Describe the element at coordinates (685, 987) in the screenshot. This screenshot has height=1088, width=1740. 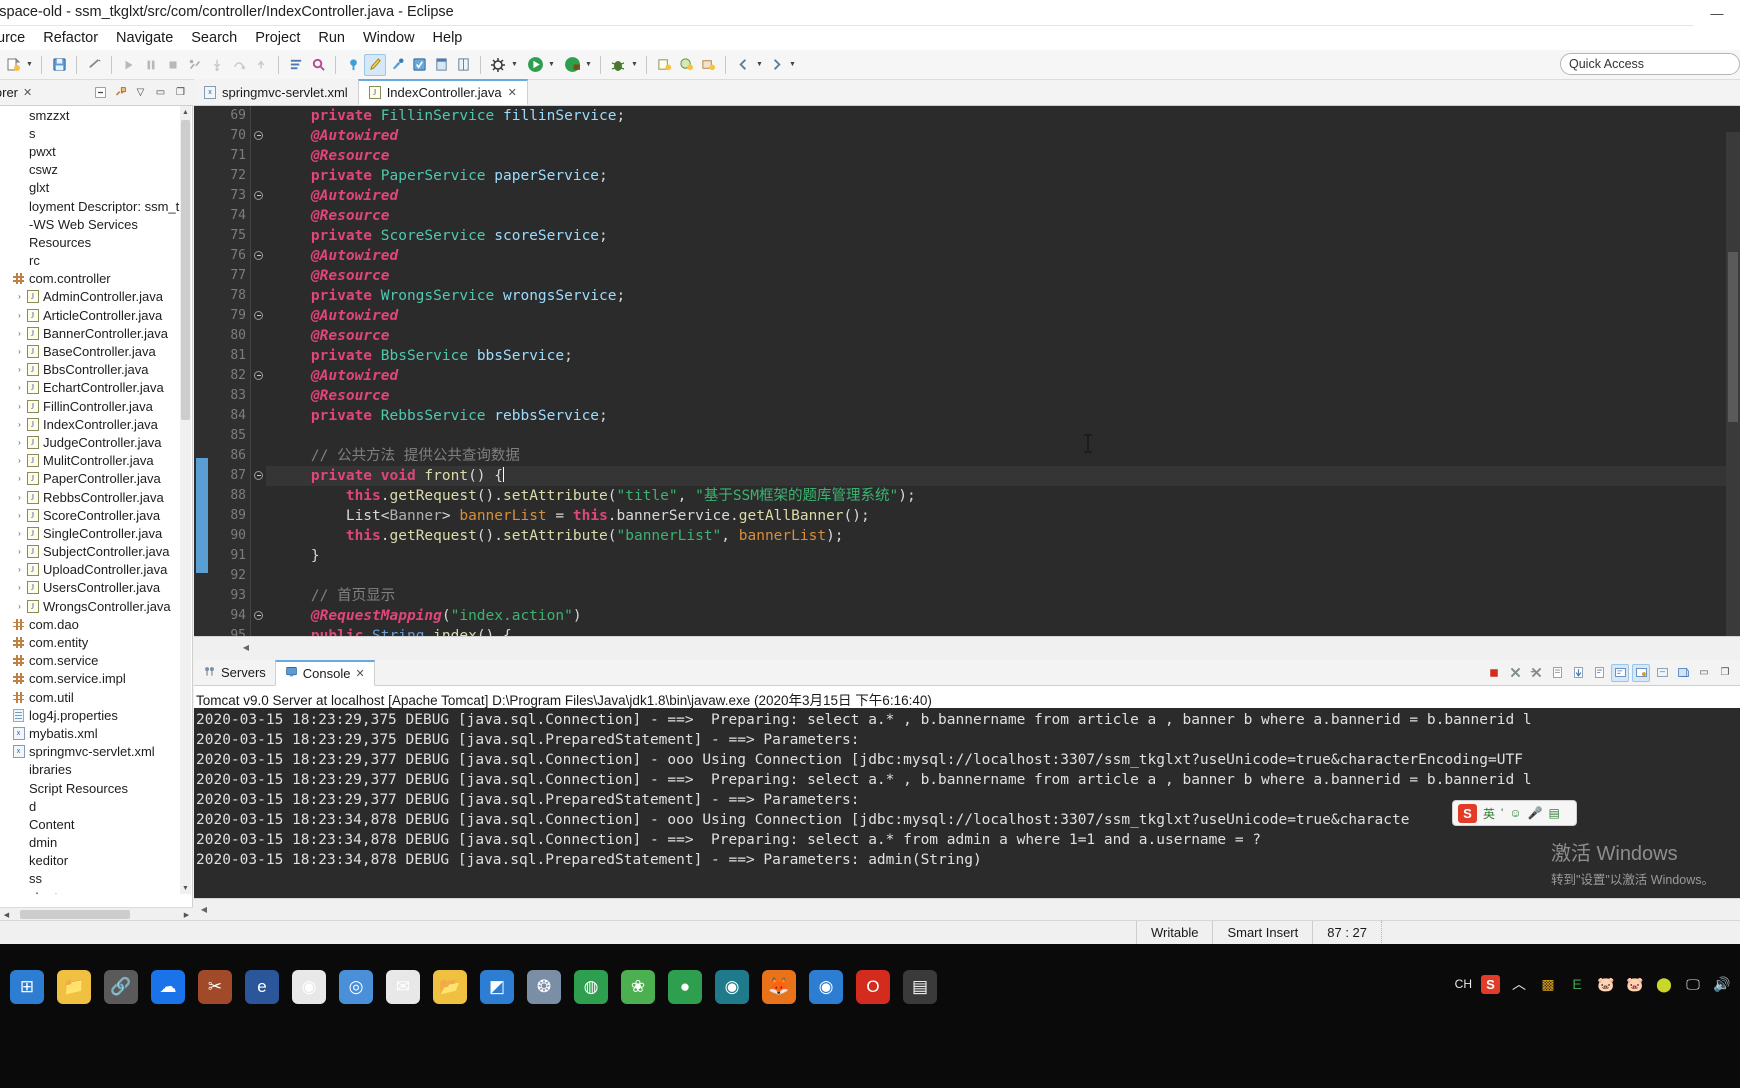
I see `circle-app-icon: ●` at that location.